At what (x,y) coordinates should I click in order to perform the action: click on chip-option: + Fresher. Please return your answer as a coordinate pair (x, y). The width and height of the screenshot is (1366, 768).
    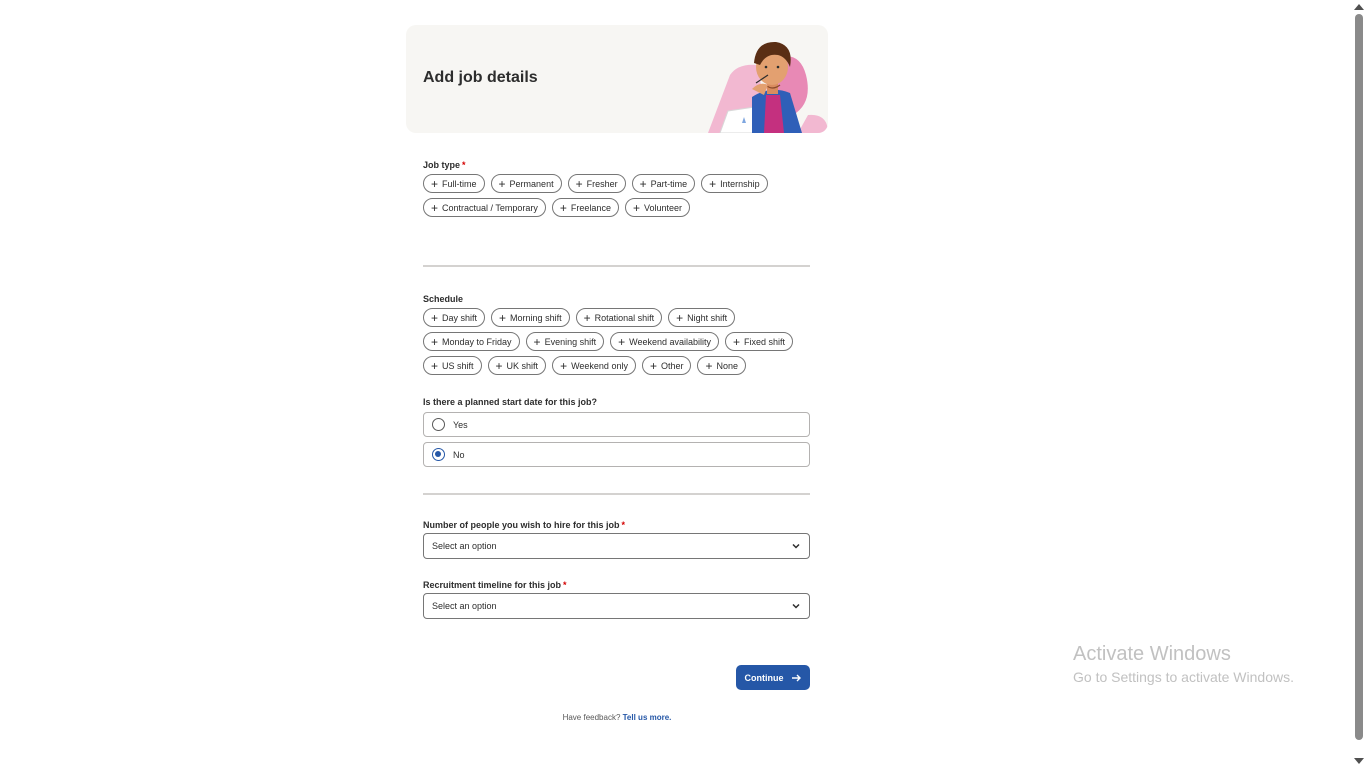
    Looking at the image, I should click on (596, 183).